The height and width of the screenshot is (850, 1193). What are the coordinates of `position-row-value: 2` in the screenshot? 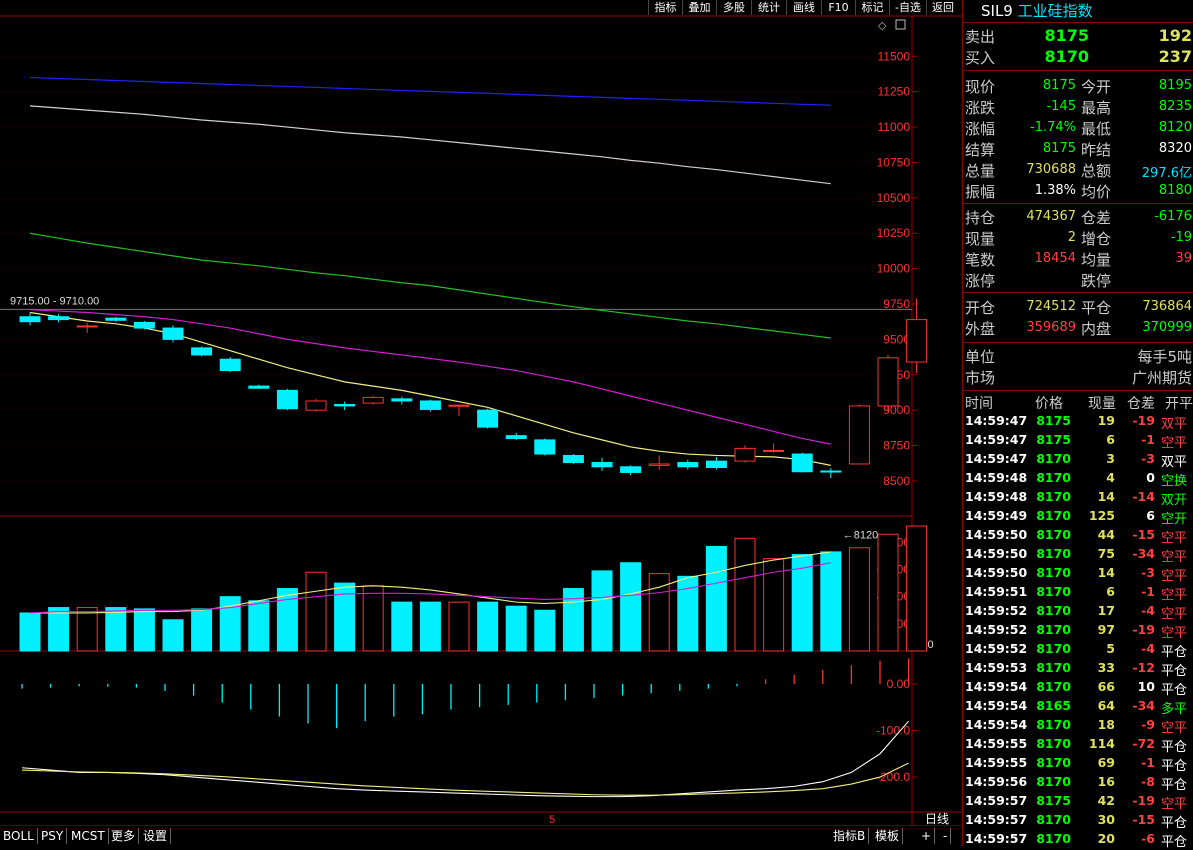 It's located at (1071, 237).